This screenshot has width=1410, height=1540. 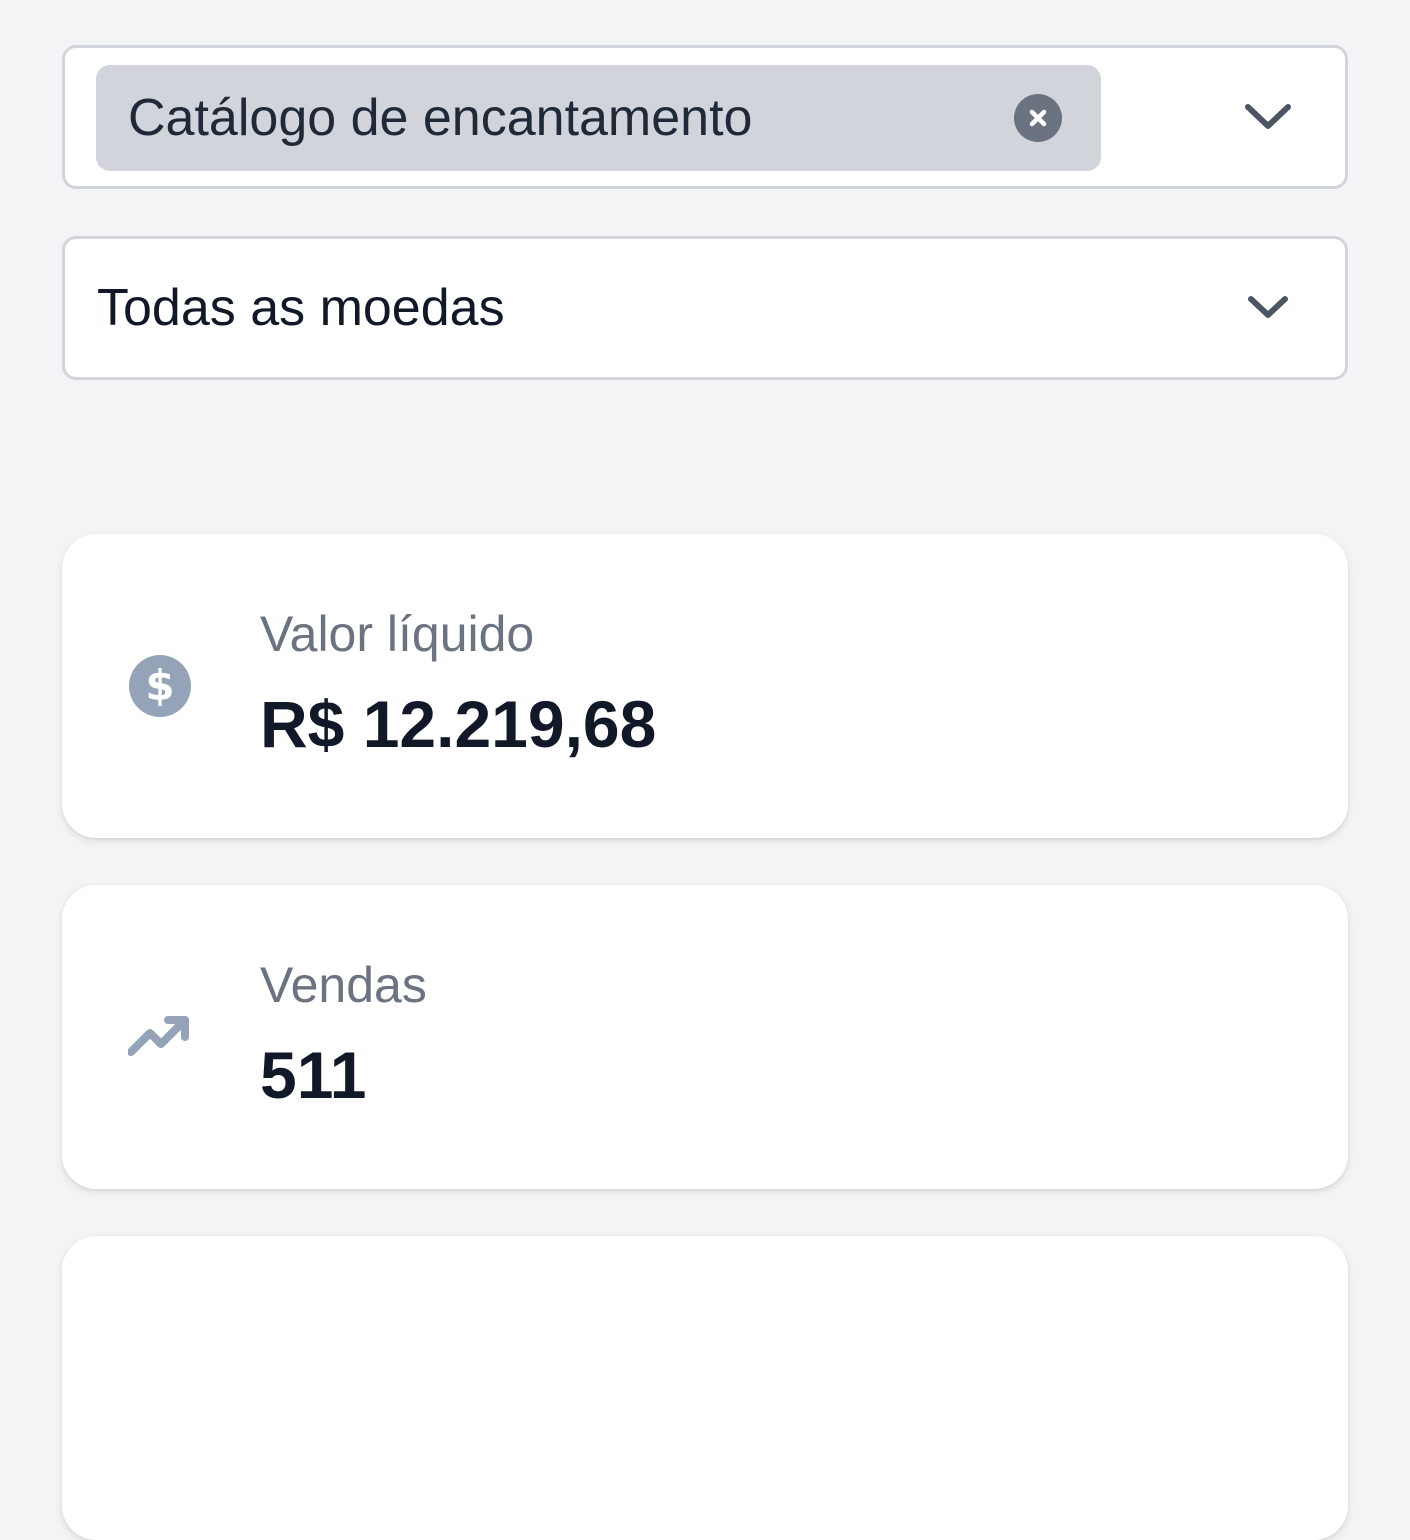 I want to click on net-value-label: Valor líquido, so click(x=397, y=634).